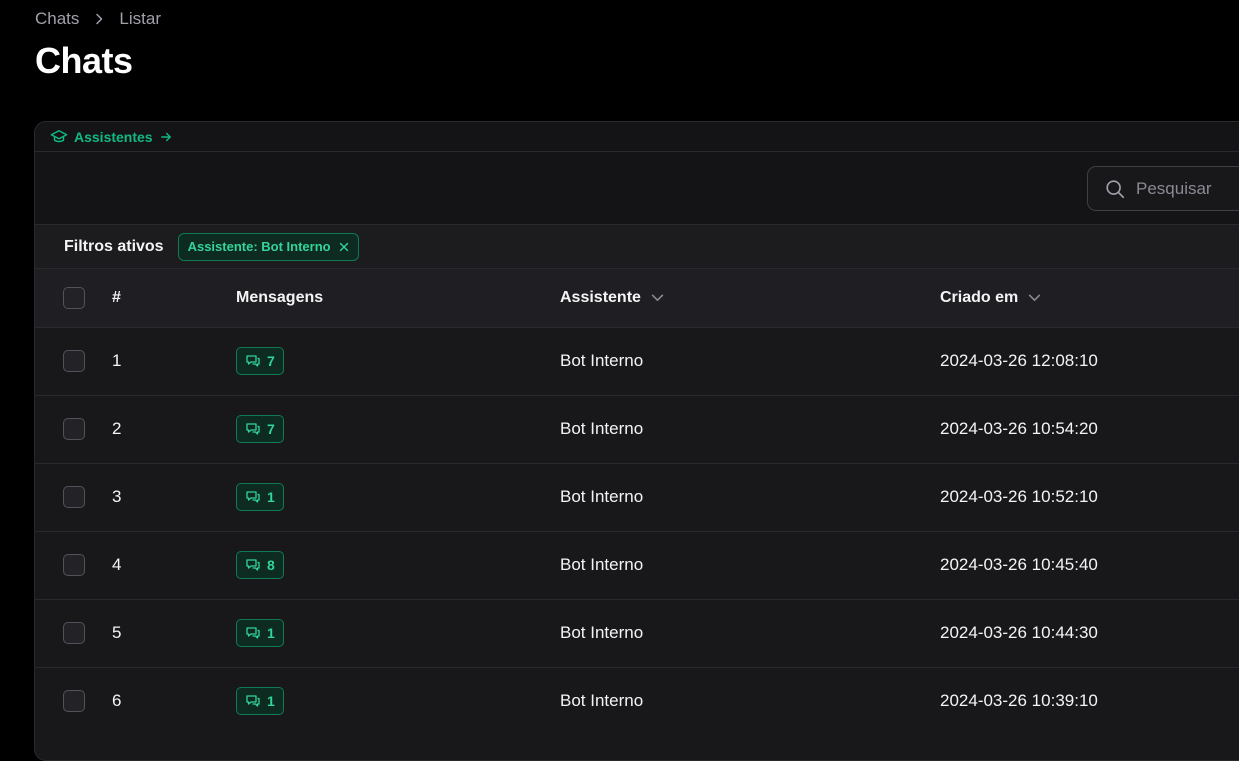 The width and height of the screenshot is (1239, 761). What do you see at coordinates (637, 188) in the screenshot?
I see `table-toolbar` at bounding box center [637, 188].